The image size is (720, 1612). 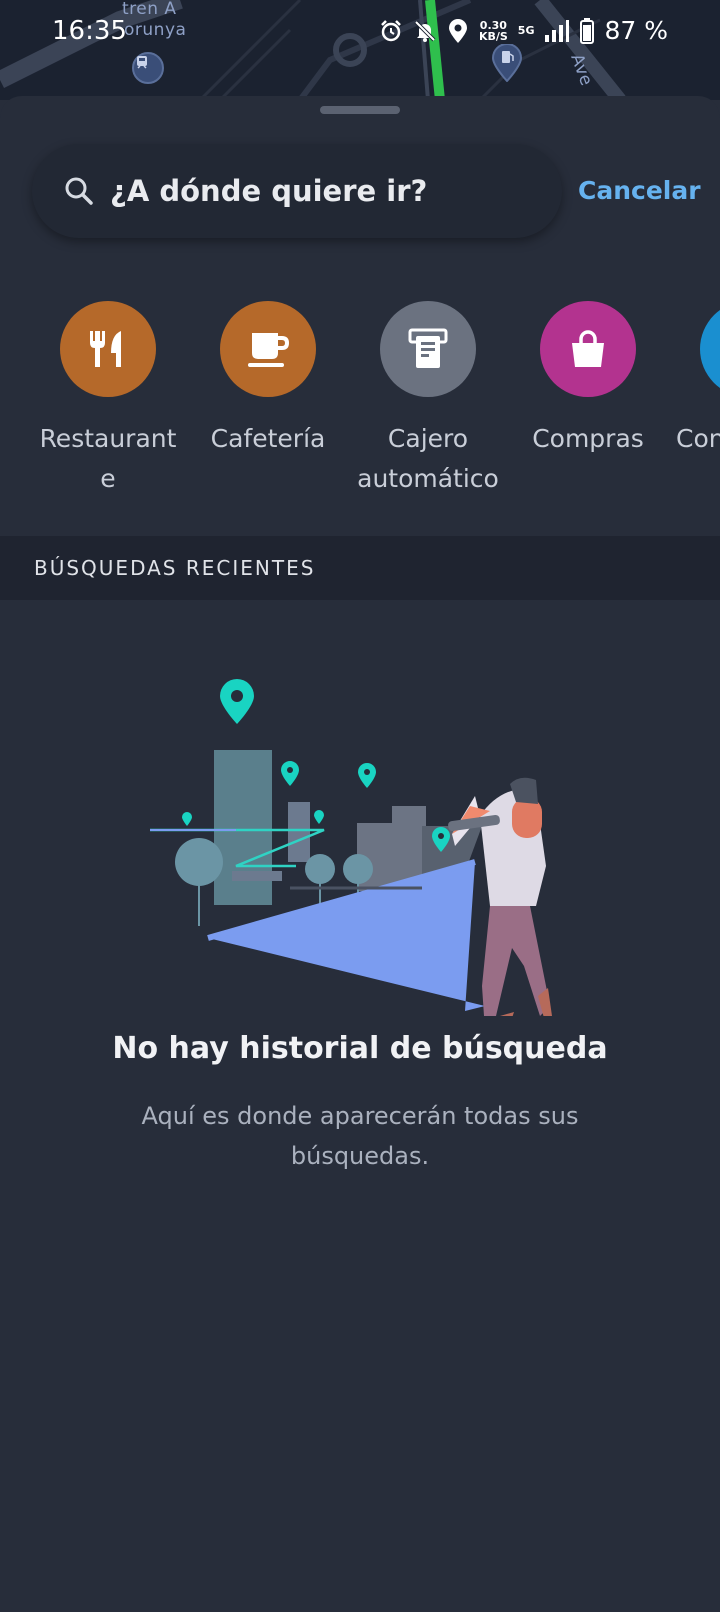 I want to click on network-speed: 0.30 KB/S, so click(x=493, y=31).